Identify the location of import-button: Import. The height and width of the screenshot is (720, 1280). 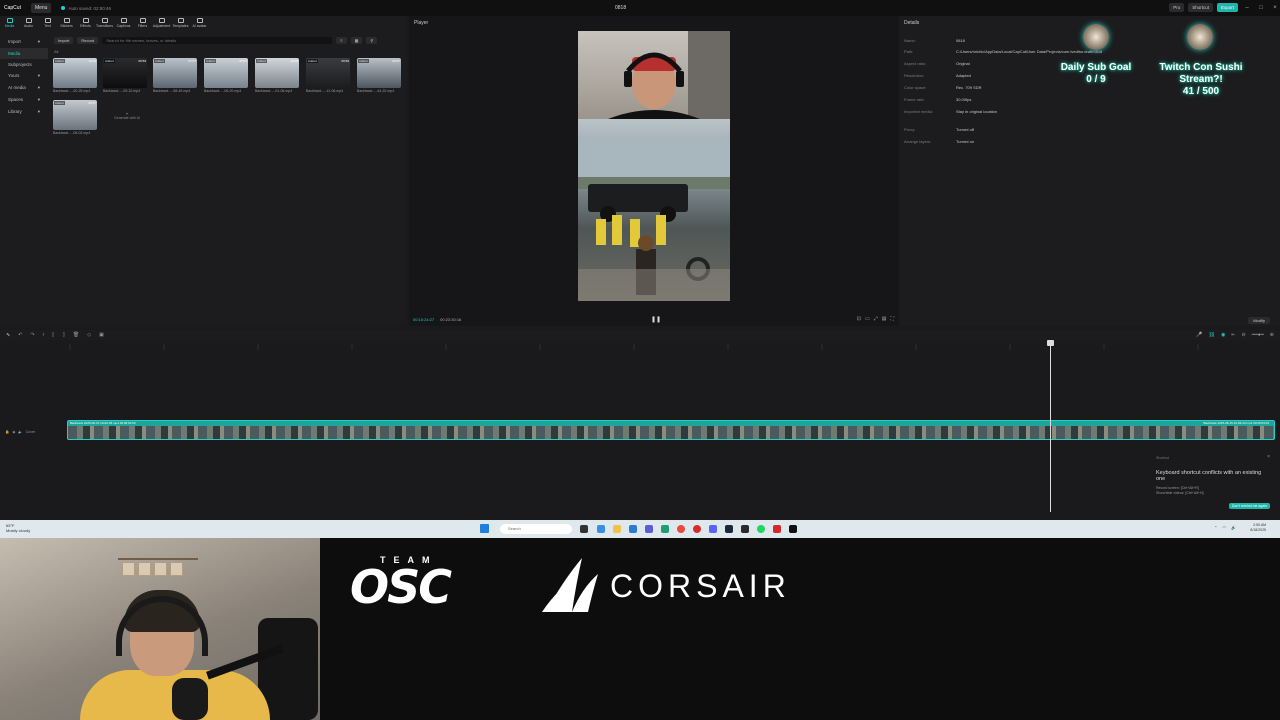
(64, 40).